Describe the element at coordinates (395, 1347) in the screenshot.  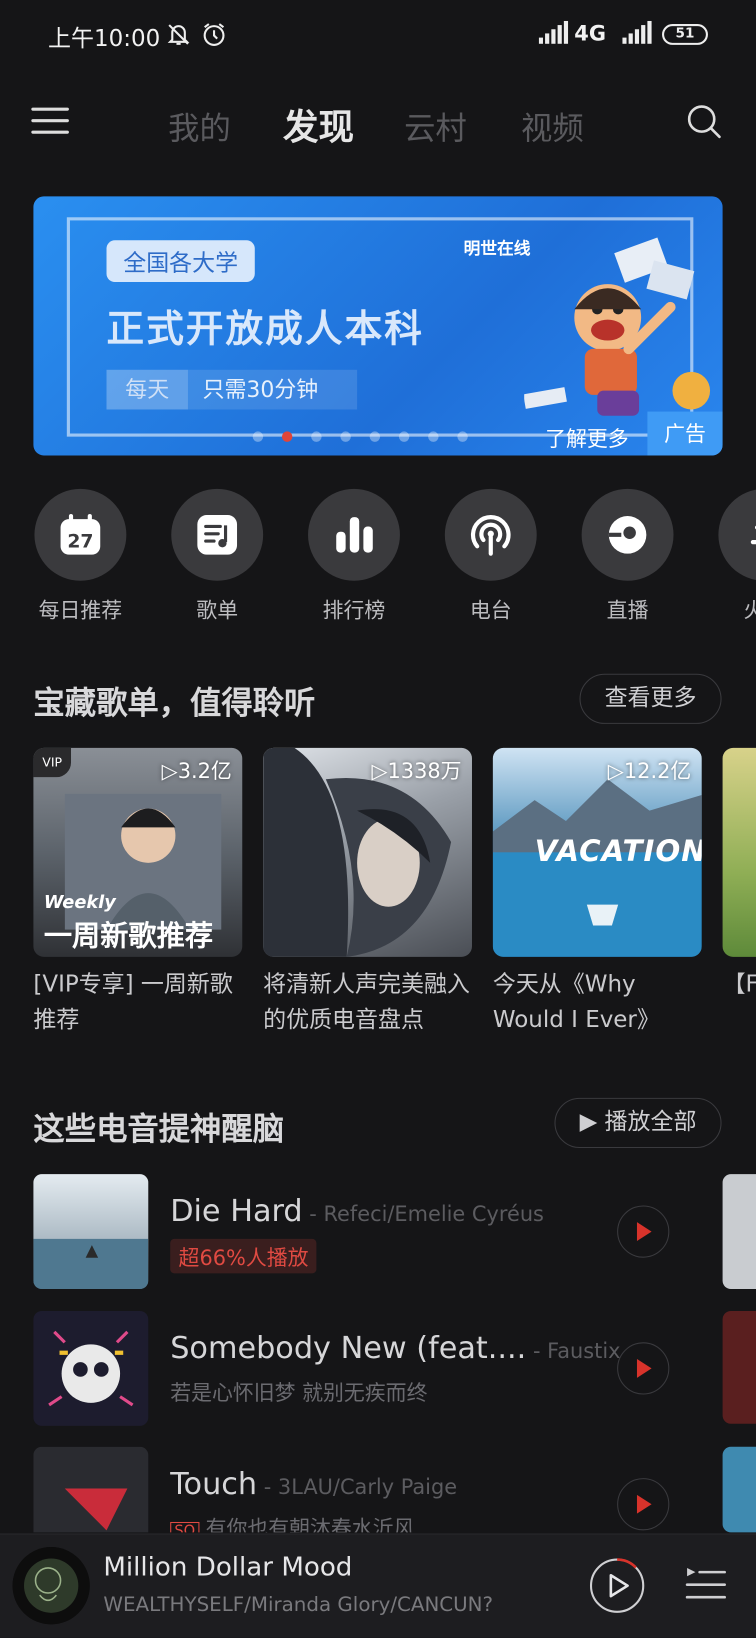
I see `song-title: Somebody New (feat.... - Faustix` at that location.